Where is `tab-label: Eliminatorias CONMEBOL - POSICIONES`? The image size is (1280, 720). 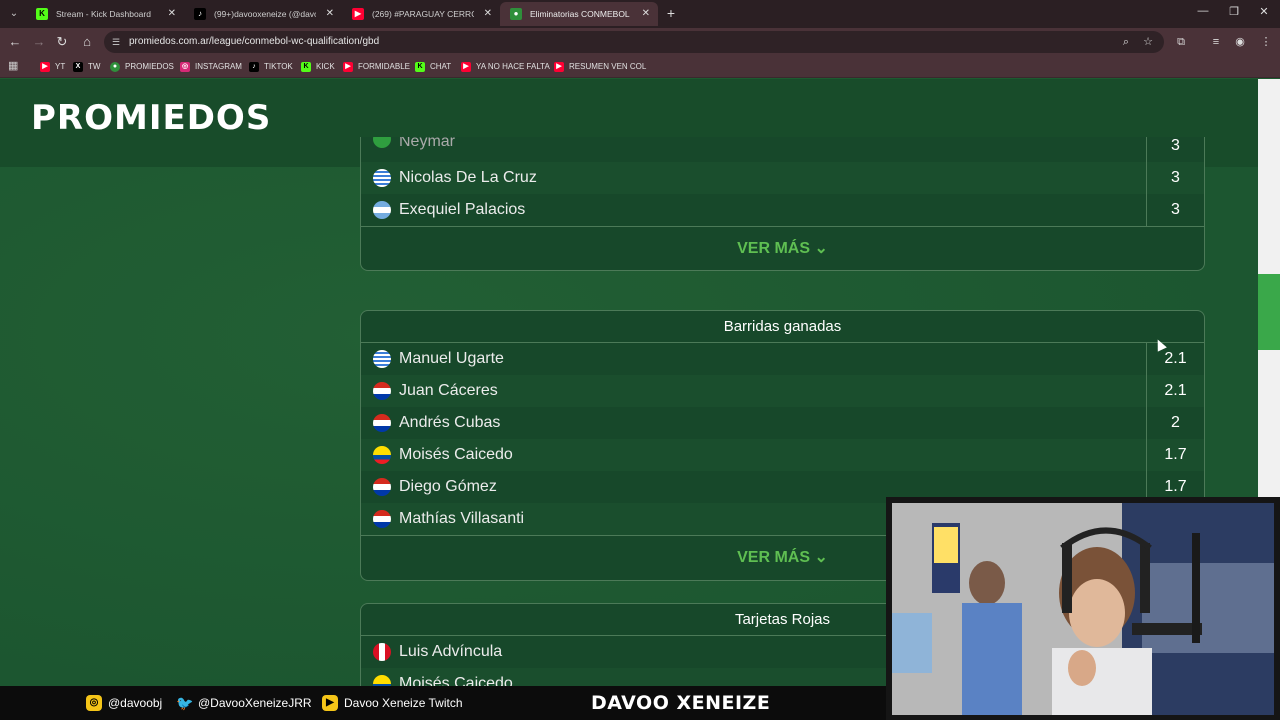
tab-label: Eliminatorias CONMEBOL - POSICIONES is located at coordinates (581, 14).